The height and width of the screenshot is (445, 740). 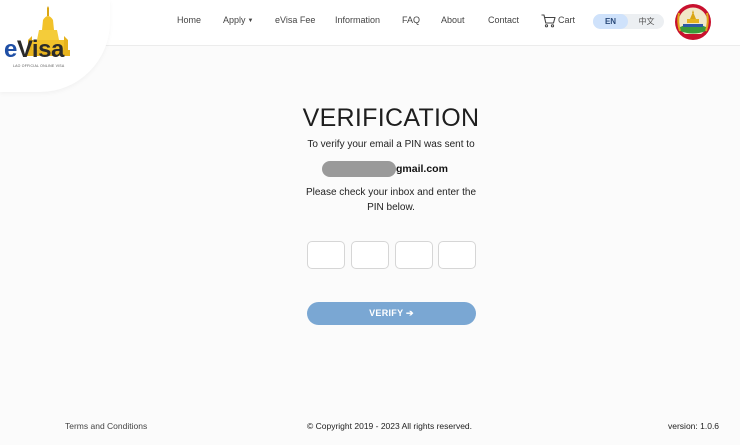 What do you see at coordinates (694, 426) in the screenshot?
I see `version-text: version: 1.0.6` at bounding box center [694, 426].